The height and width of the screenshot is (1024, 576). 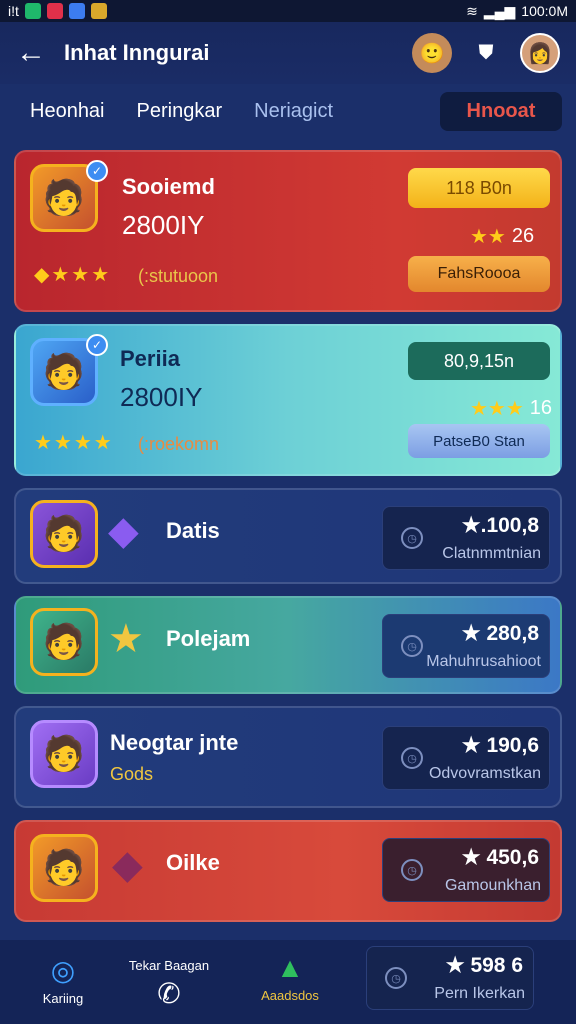 I want to click on nav-add-label: Aaadsdos, so click(x=290, y=995).